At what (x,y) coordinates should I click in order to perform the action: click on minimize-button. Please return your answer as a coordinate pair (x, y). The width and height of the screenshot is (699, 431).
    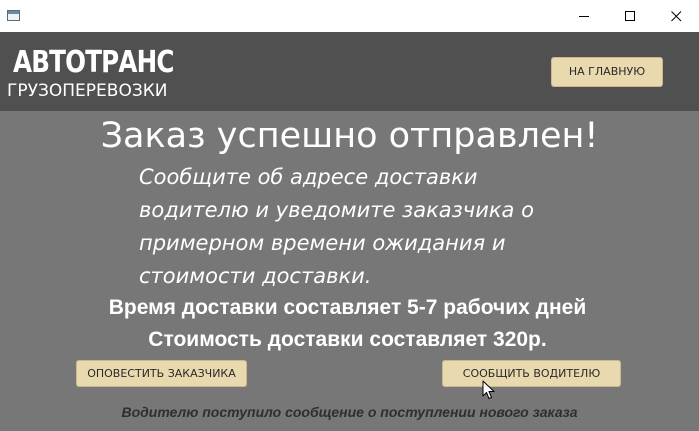
    Looking at the image, I should click on (584, 16).